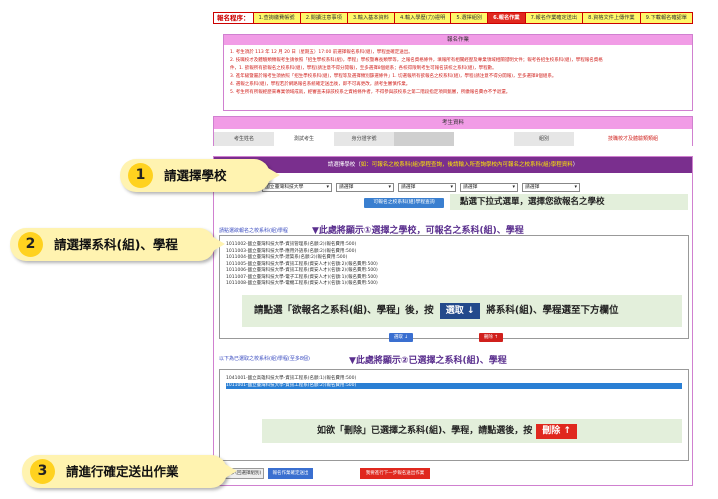 This screenshot has height=499, width=718. What do you see at coordinates (122, 471) in the screenshot?
I see `callout-text: 請進行確定送出作業` at bounding box center [122, 471].